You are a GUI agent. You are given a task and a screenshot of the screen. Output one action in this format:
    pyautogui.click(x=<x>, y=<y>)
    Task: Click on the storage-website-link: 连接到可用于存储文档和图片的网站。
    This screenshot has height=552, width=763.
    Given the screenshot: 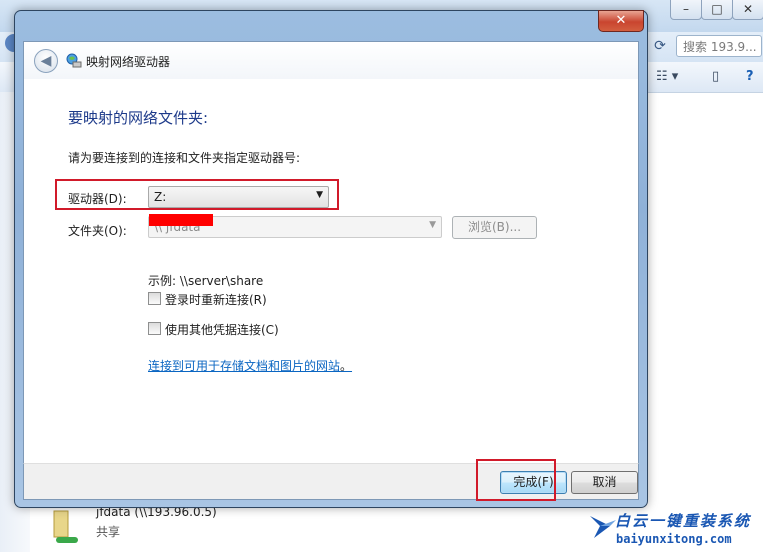 What is the action you would take?
    pyautogui.click(x=250, y=365)
    